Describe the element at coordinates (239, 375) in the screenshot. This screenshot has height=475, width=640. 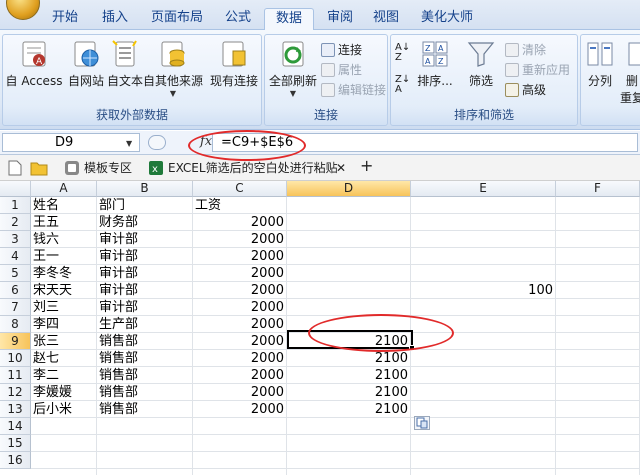
I see `cell-c11: 2000` at that location.